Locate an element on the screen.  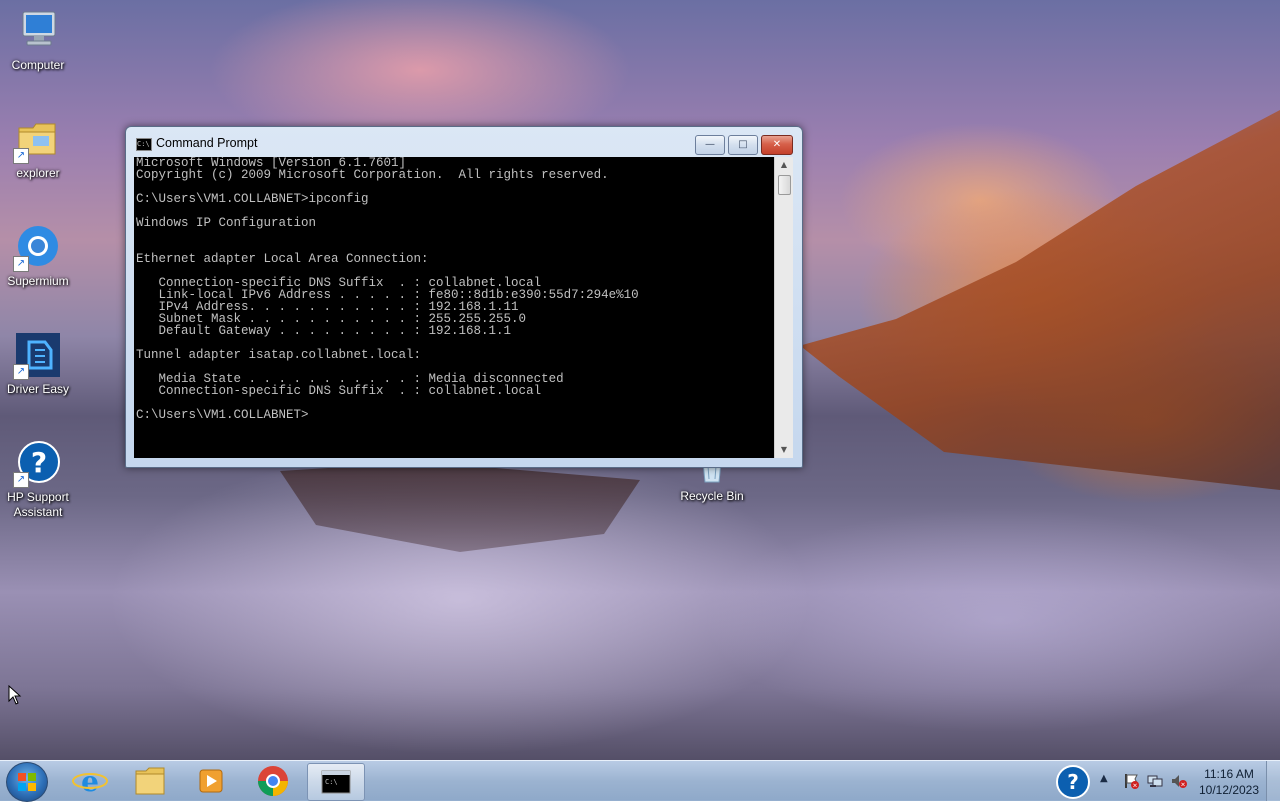
action-center-flag-icon: ✕ is located at coordinates (1131, 781).